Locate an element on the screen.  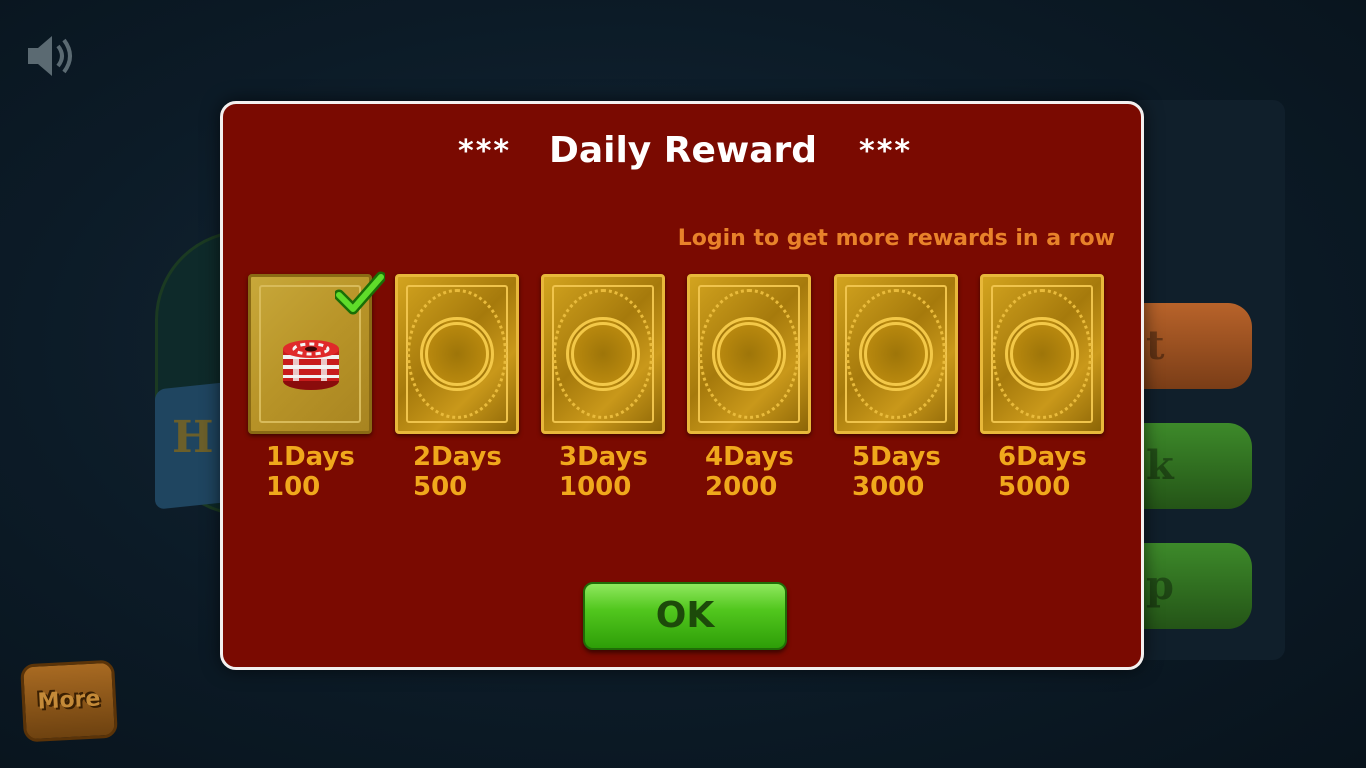
dialog-title: Daily Reward is located at coordinates (683, 150).